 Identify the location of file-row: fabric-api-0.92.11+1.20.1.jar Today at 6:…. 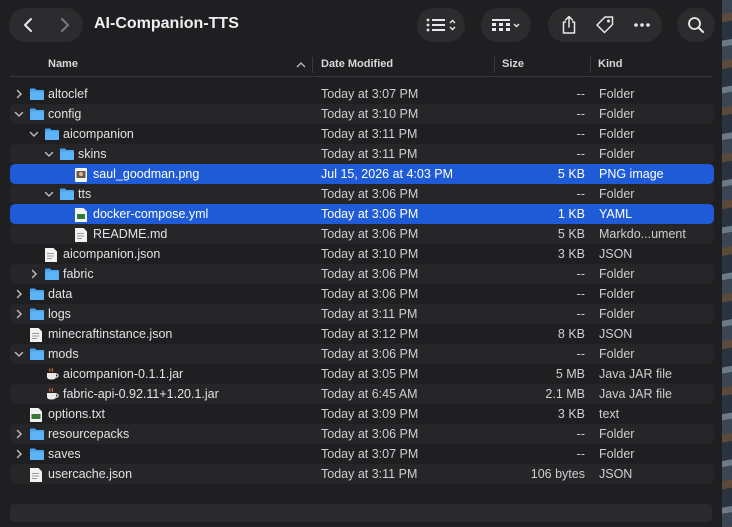
(362, 394).